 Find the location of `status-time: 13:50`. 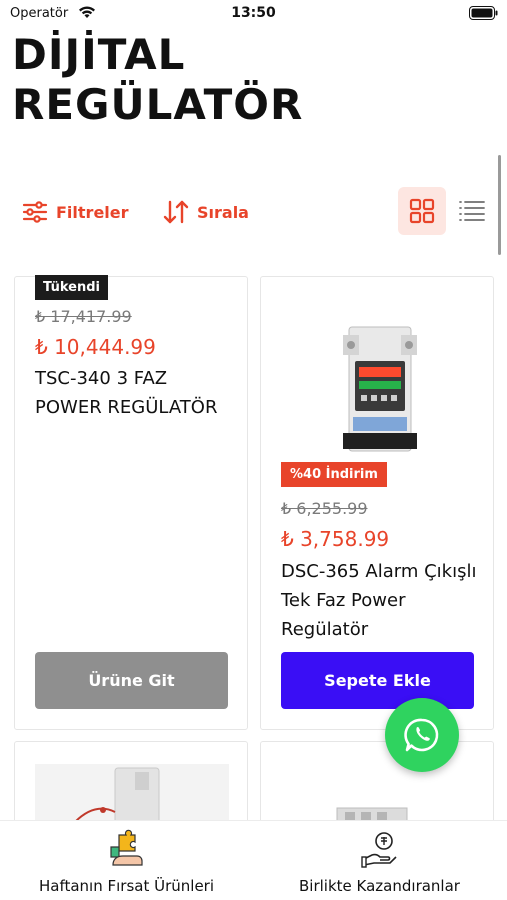

status-time: 13:50 is located at coordinates (253, 13).